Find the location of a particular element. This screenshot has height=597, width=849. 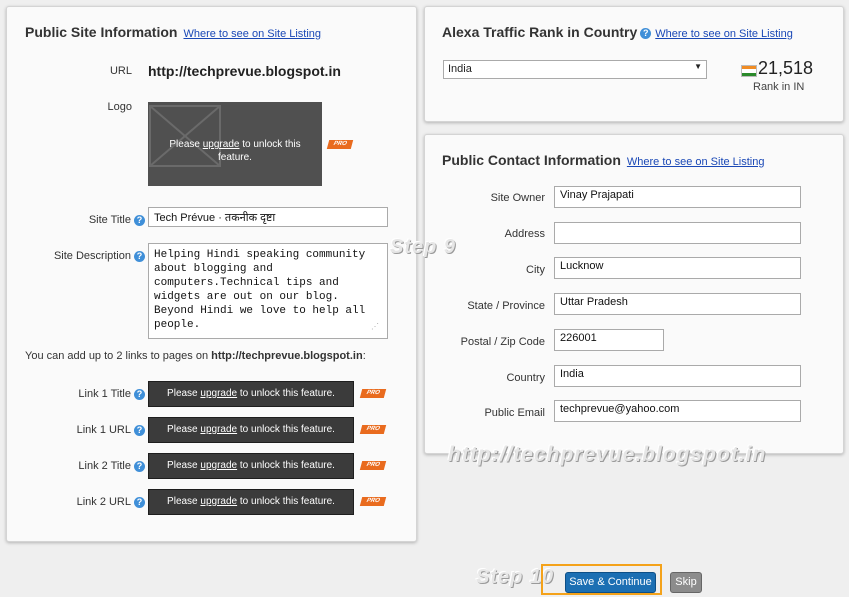

link2-title-label: Link 2 Title? is located at coordinates (86, 466).